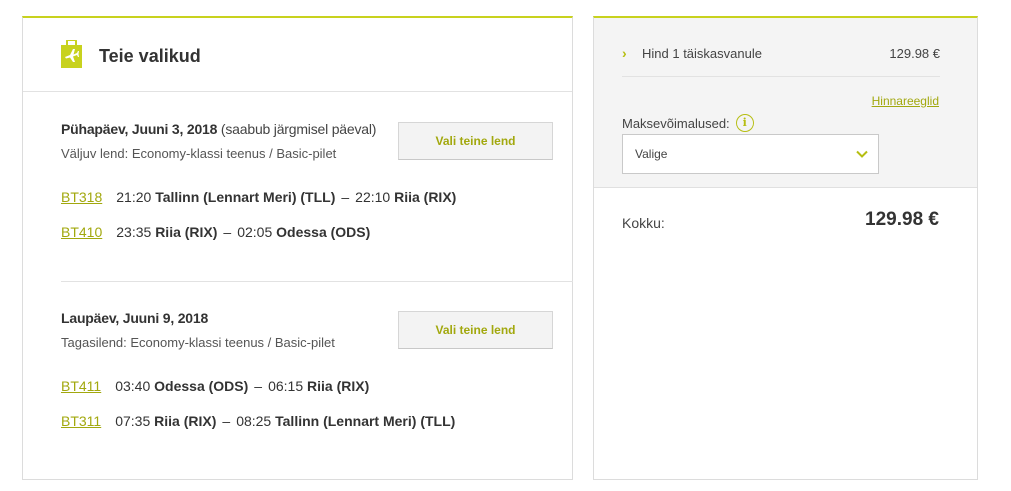 The image size is (1011, 491). What do you see at coordinates (475, 141) in the screenshot?
I see `outbound-change-flight-button: Vali teine lend` at bounding box center [475, 141].